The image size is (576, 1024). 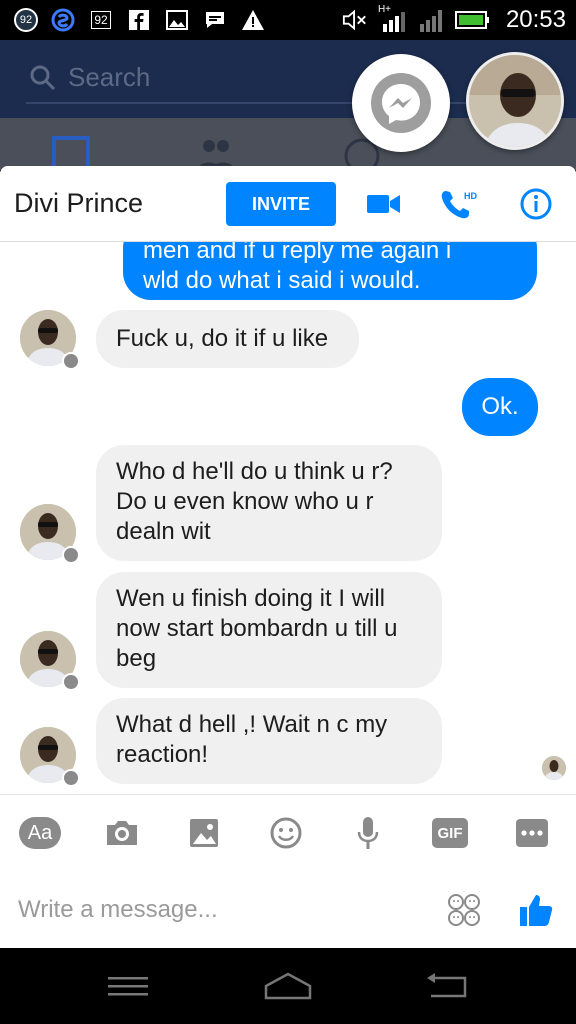 I want to click on more-options-icon, so click(x=532, y=833).